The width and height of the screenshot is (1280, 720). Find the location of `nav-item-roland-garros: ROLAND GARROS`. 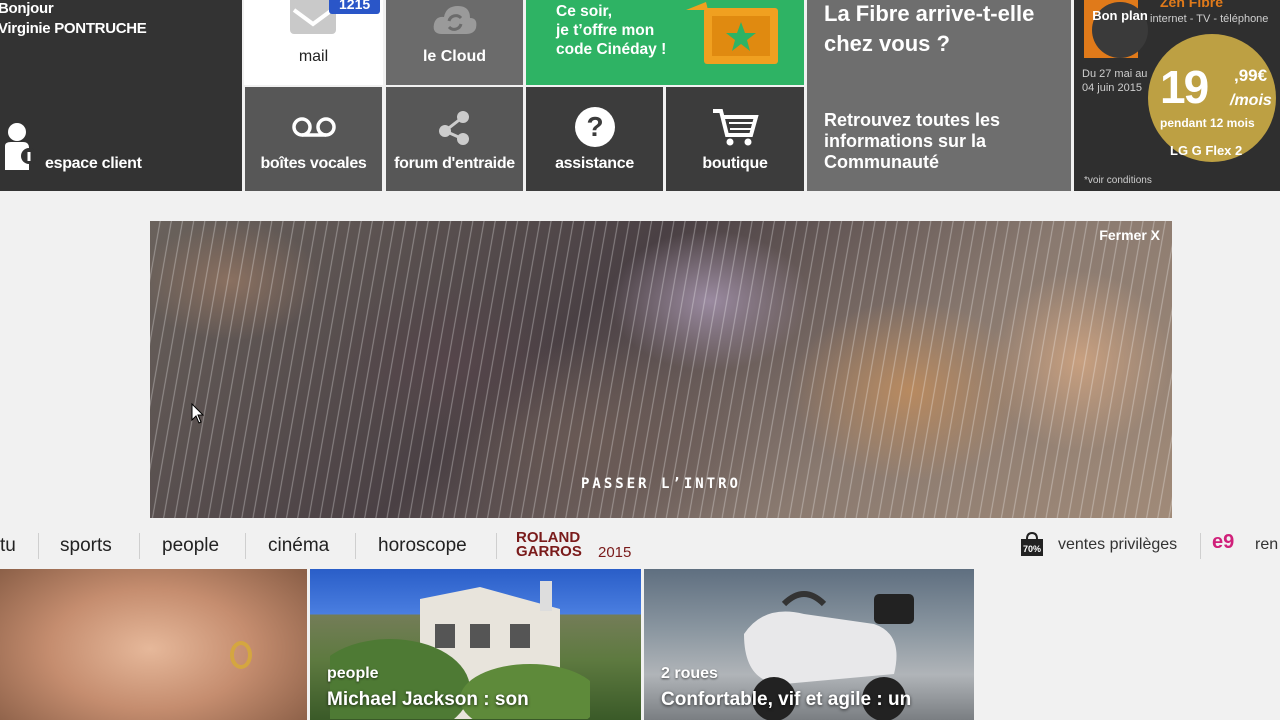

nav-item-roland-garros: ROLAND GARROS is located at coordinates (549, 545).